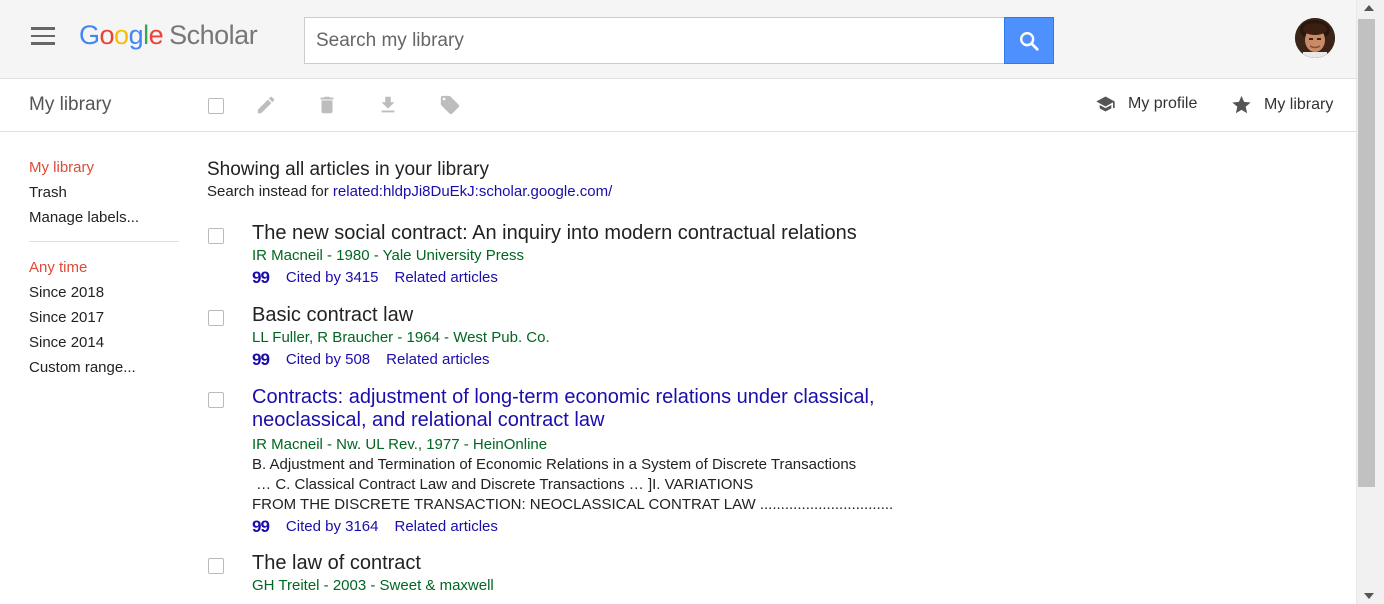  I want to click on user-avatar, so click(1315, 38).